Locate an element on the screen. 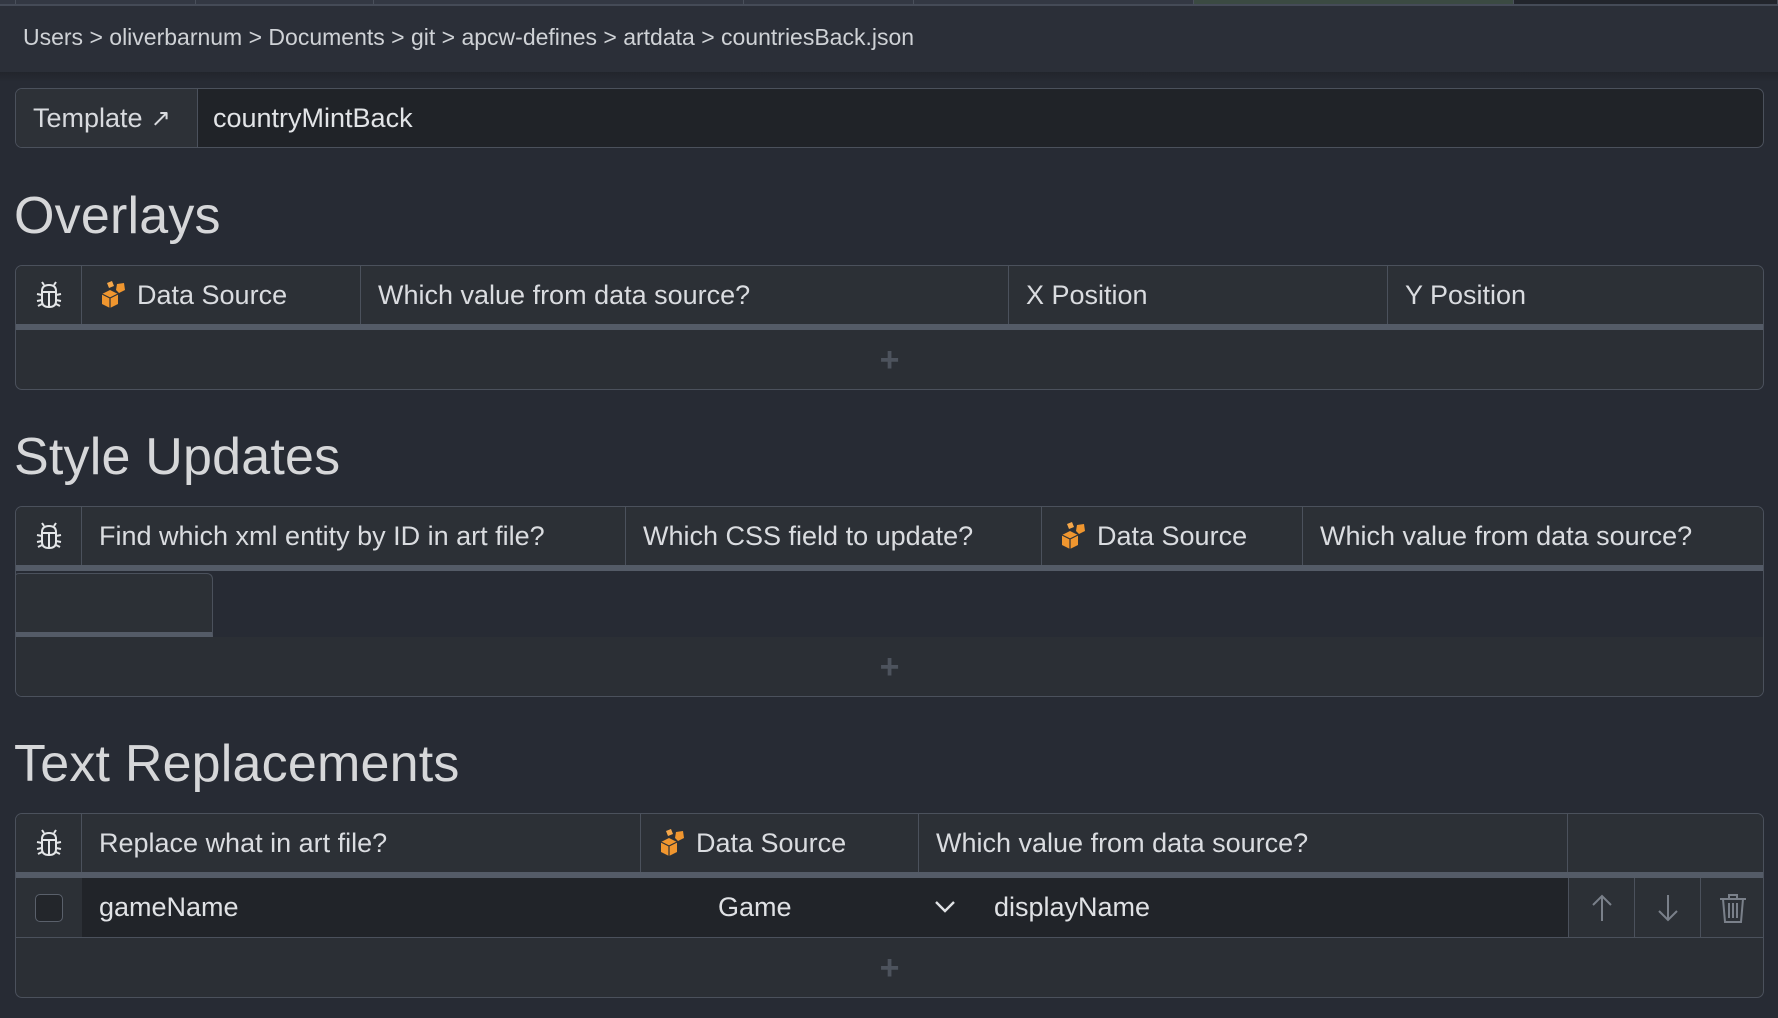 The height and width of the screenshot is (1018, 1778). style-updates-col-css-field: Which CSS field to update? is located at coordinates (834, 536).